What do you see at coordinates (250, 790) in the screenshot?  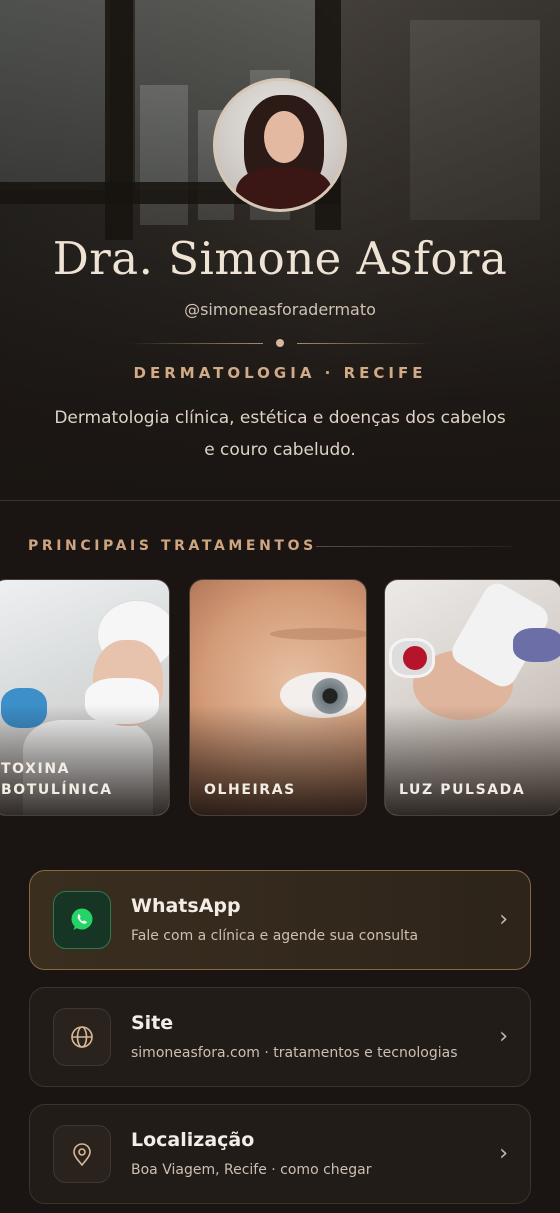 I see `treatment-card-label: OLHEIRAS` at bounding box center [250, 790].